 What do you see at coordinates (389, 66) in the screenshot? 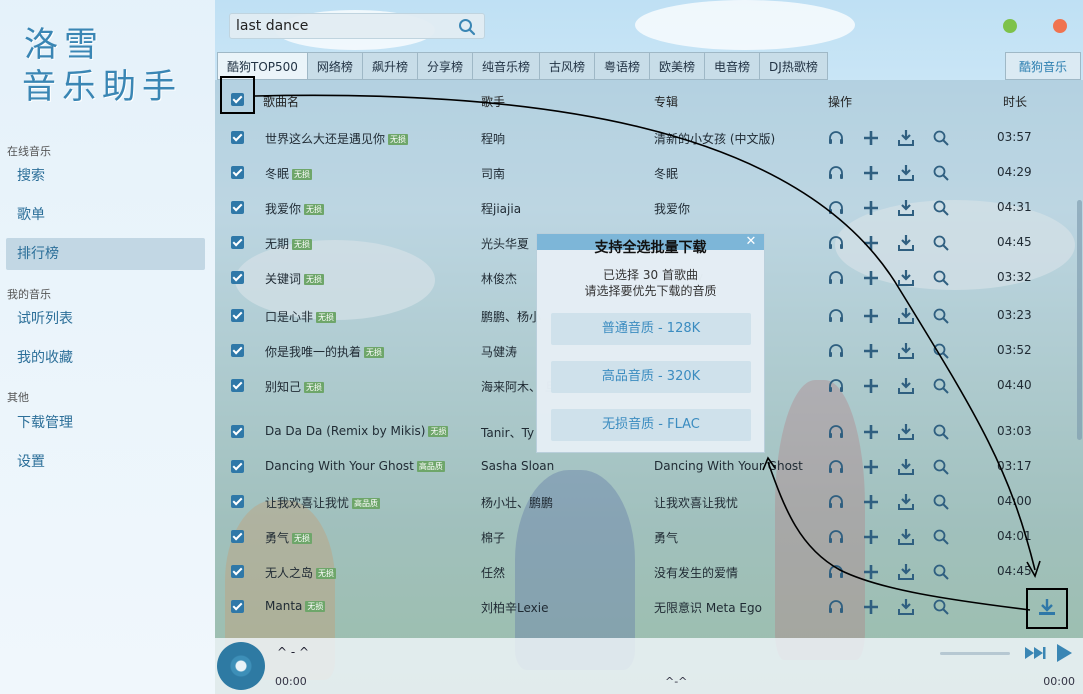
I see `tab-2: 飙升榜` at bounding box center [389, 66].